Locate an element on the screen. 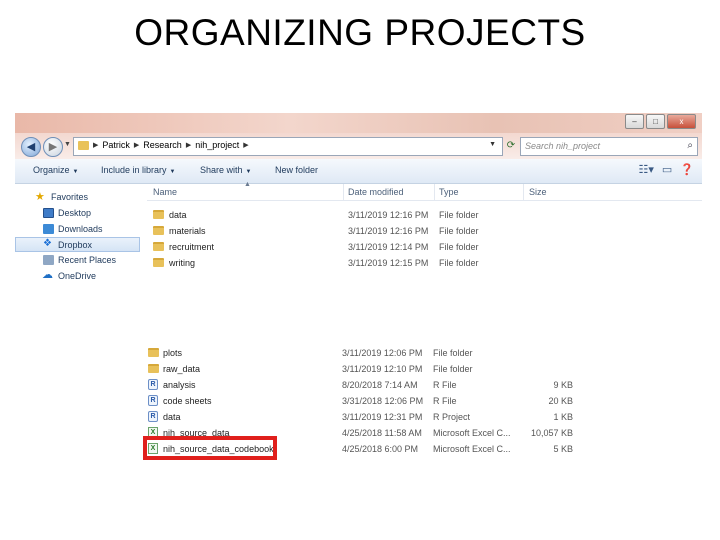 The image size is (720, 540). nav-item-recent-places: Recent Places is located at coordinates (77, 260).